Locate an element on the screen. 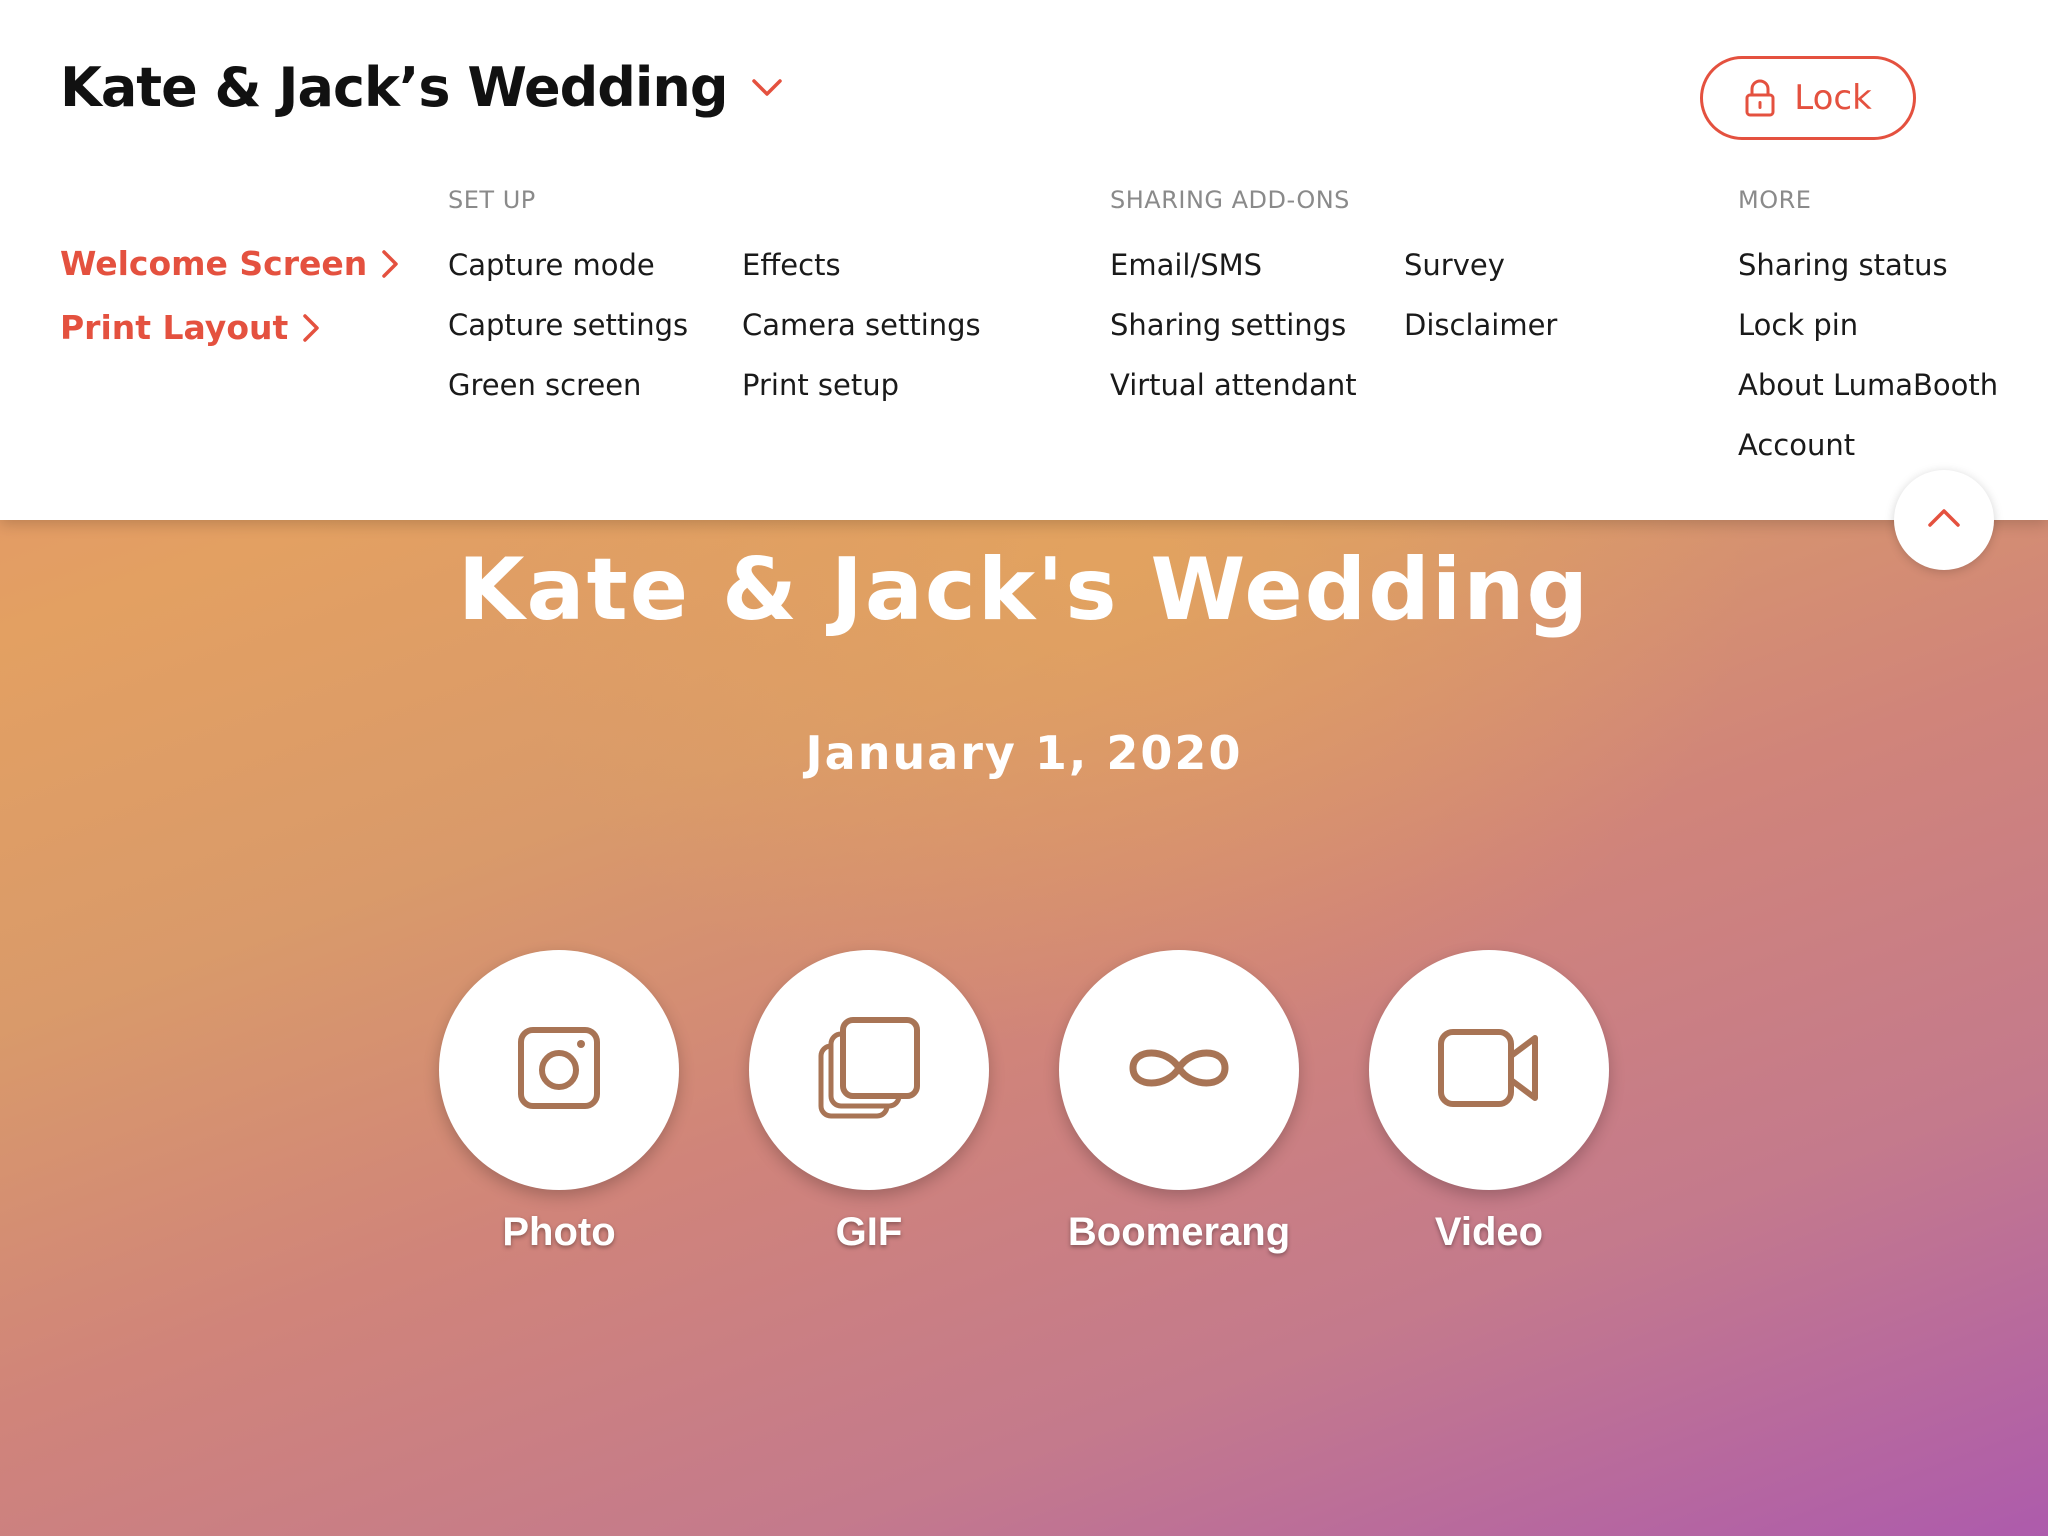 Image resolution: width=2048 pixels, height=1536 pixels. video-camera-icon is located at coordinates (1489, 1070).